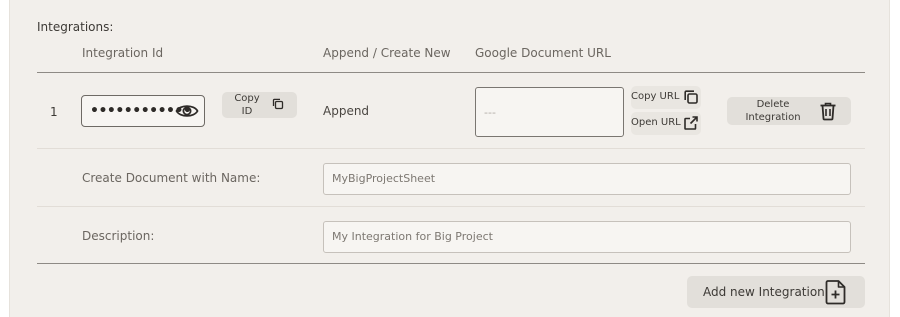  I want to click on create-document-label: Create Document with Name:, so click(171, 178).